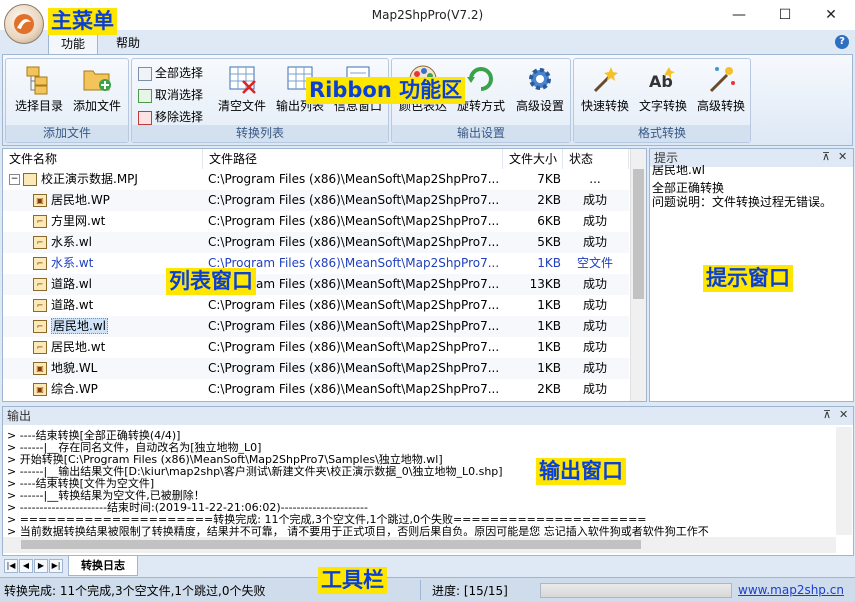  I want to click on output-horizontal-scrollbar, so click(419, 545).